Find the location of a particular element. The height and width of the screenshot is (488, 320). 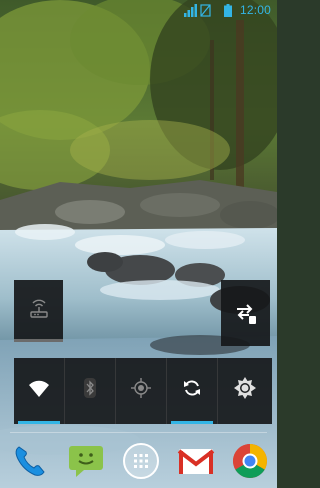

no-sim-icon is located at coordinates (205, 10).